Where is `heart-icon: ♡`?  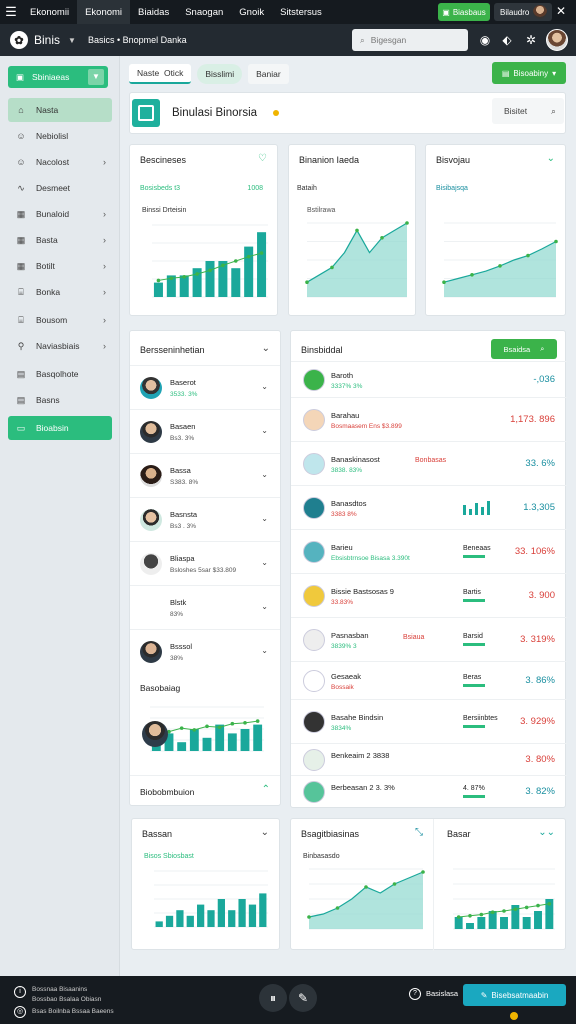 heart-icon: ♡ is located at coordinates (262, 158).